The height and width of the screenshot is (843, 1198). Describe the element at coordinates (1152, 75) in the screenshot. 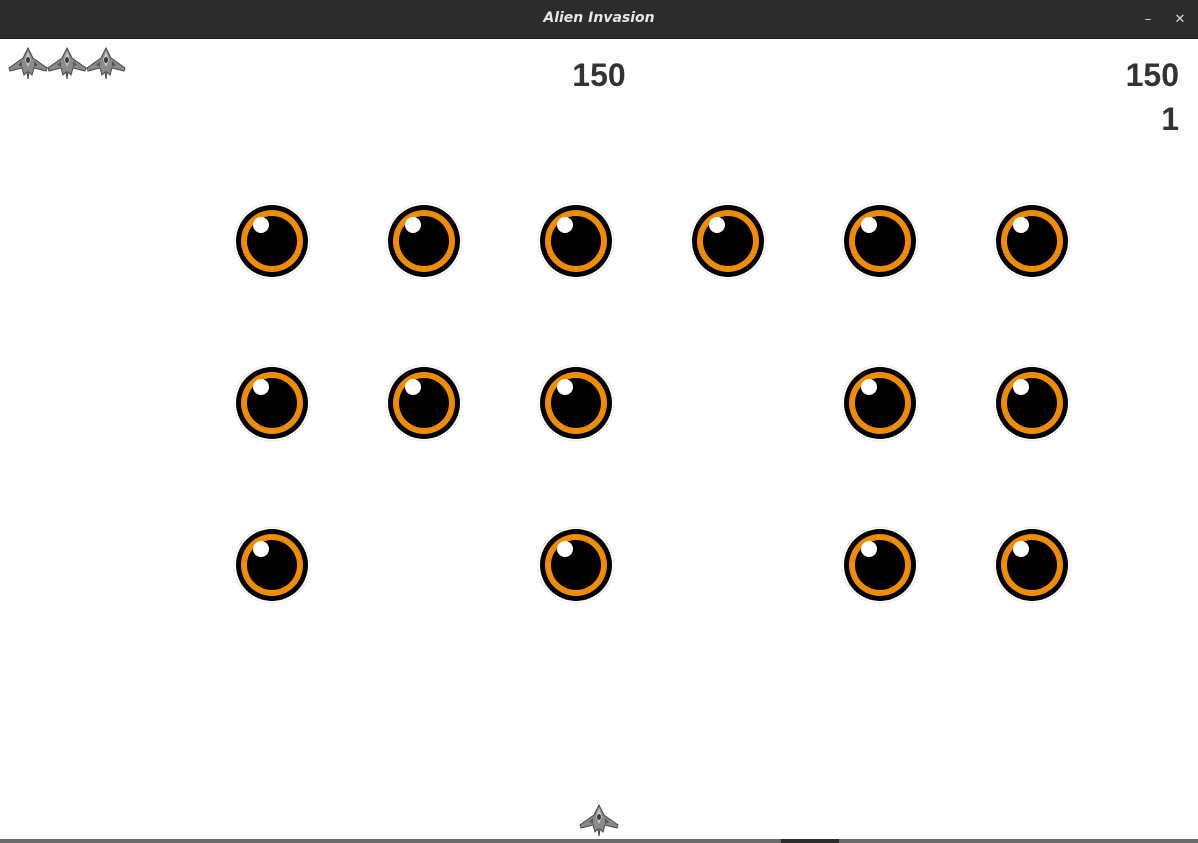

I see `high-score-display: 150` at that location.